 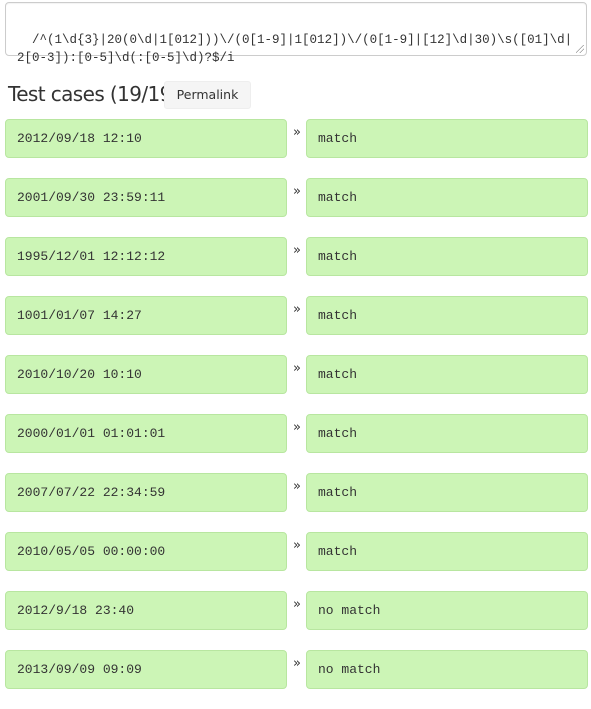 I want to click on test-case-row: 2000/01/01 01:01:01 » match, so click(x=295, y=433).